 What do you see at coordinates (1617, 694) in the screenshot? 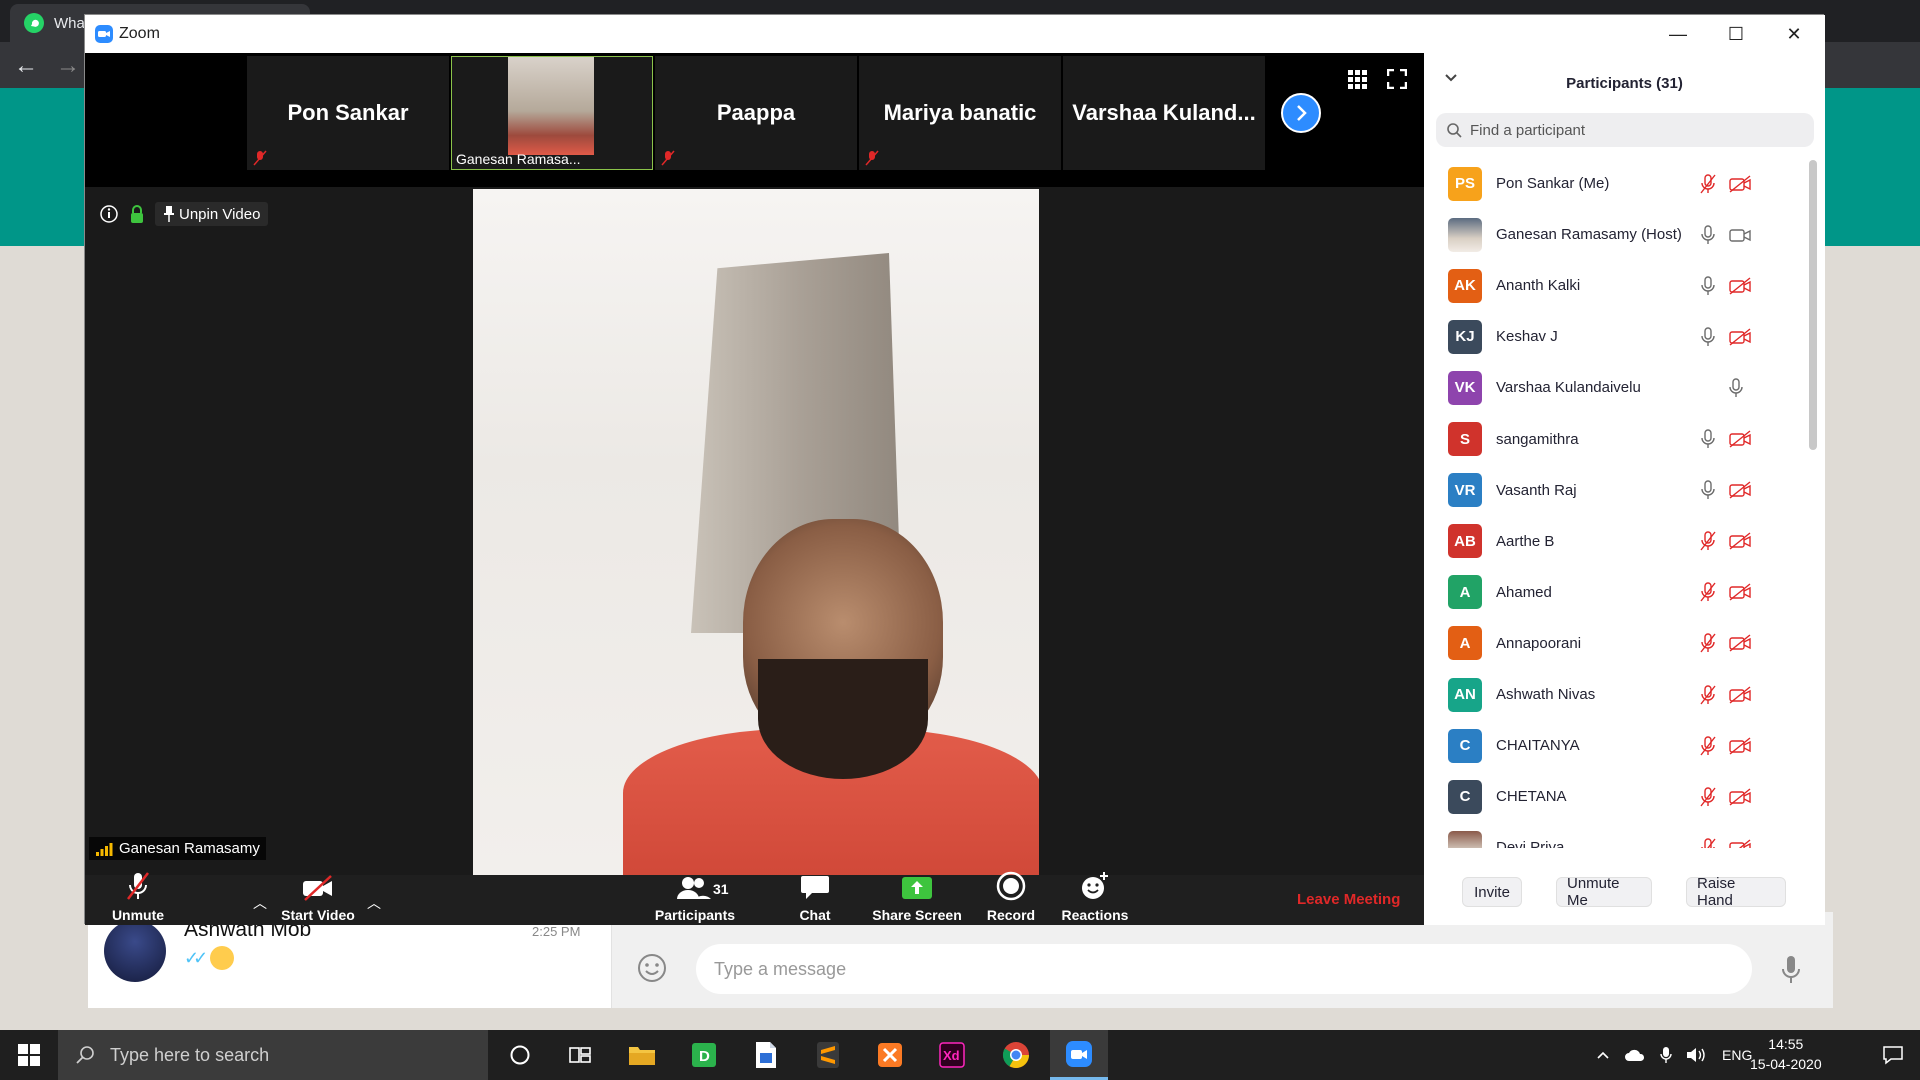
I see `participant-row: AN Ashwath Nivas` at bounding box center [1617, 694].